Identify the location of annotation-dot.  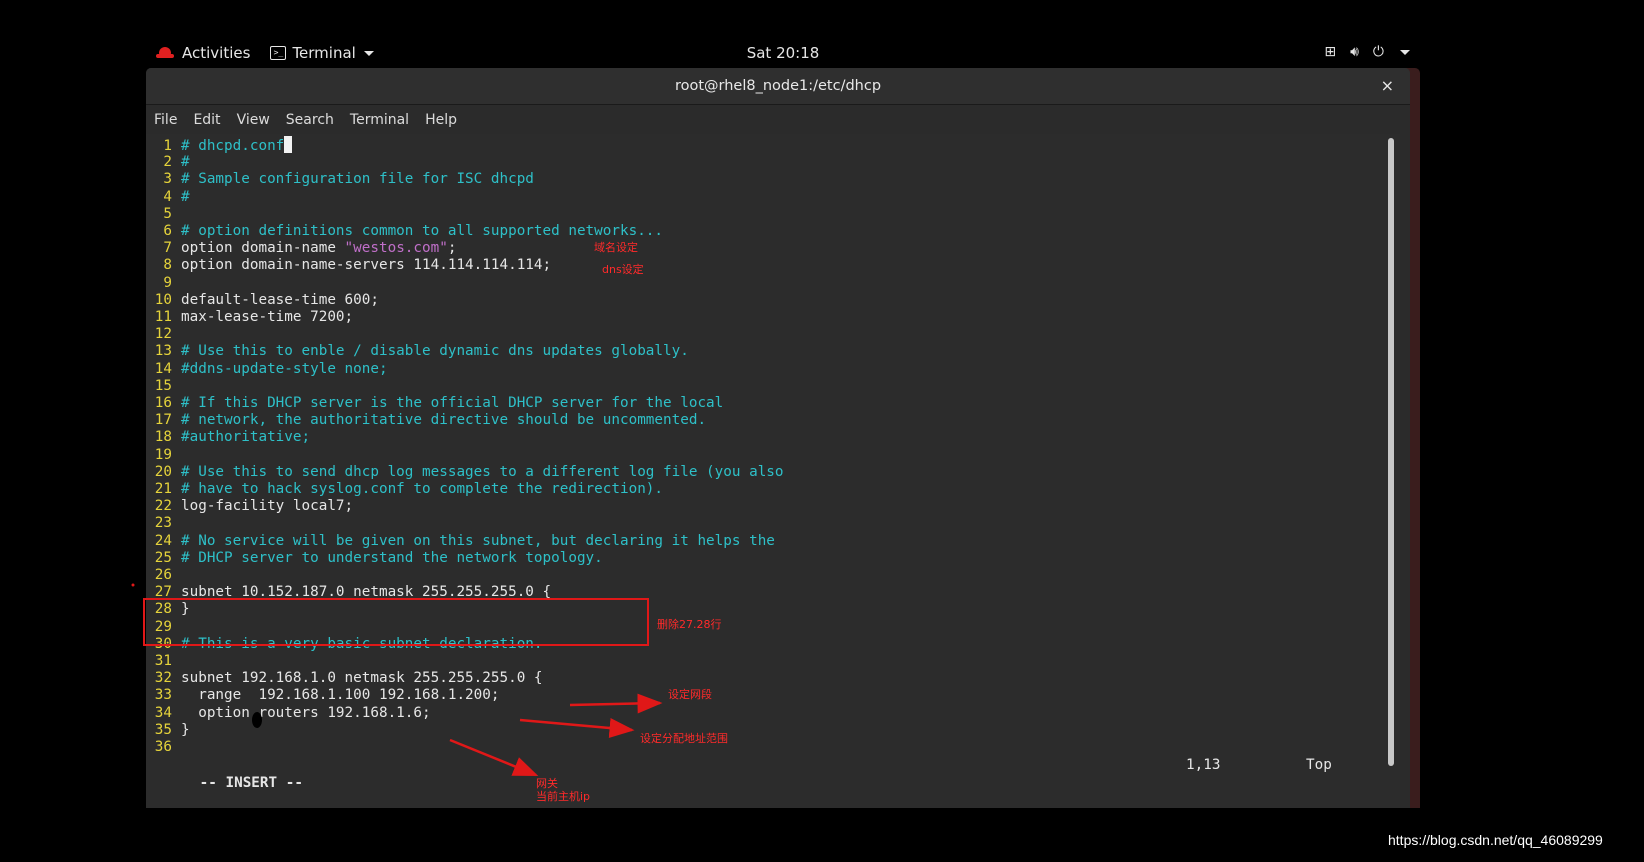
(133, 585).